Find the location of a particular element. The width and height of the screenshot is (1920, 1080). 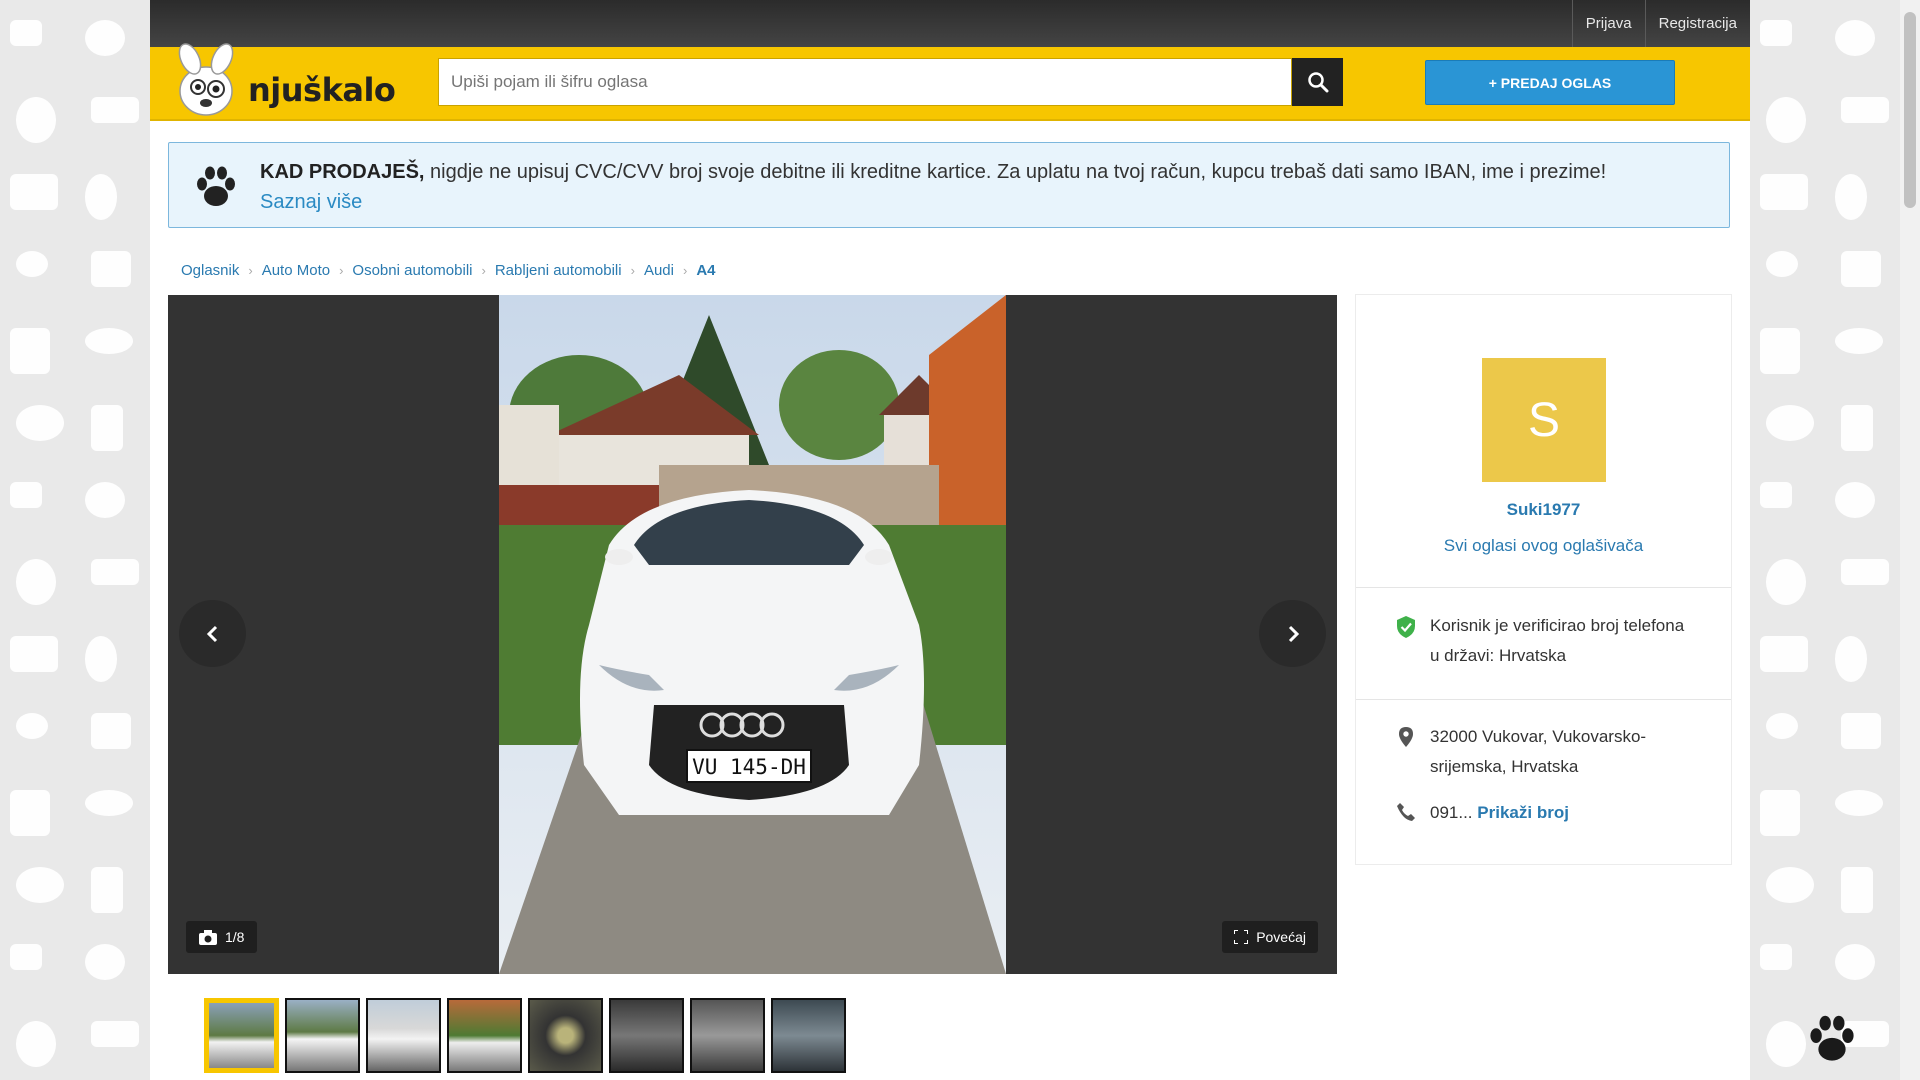

dog-mascot-icon is located at coordinates (206, 79).